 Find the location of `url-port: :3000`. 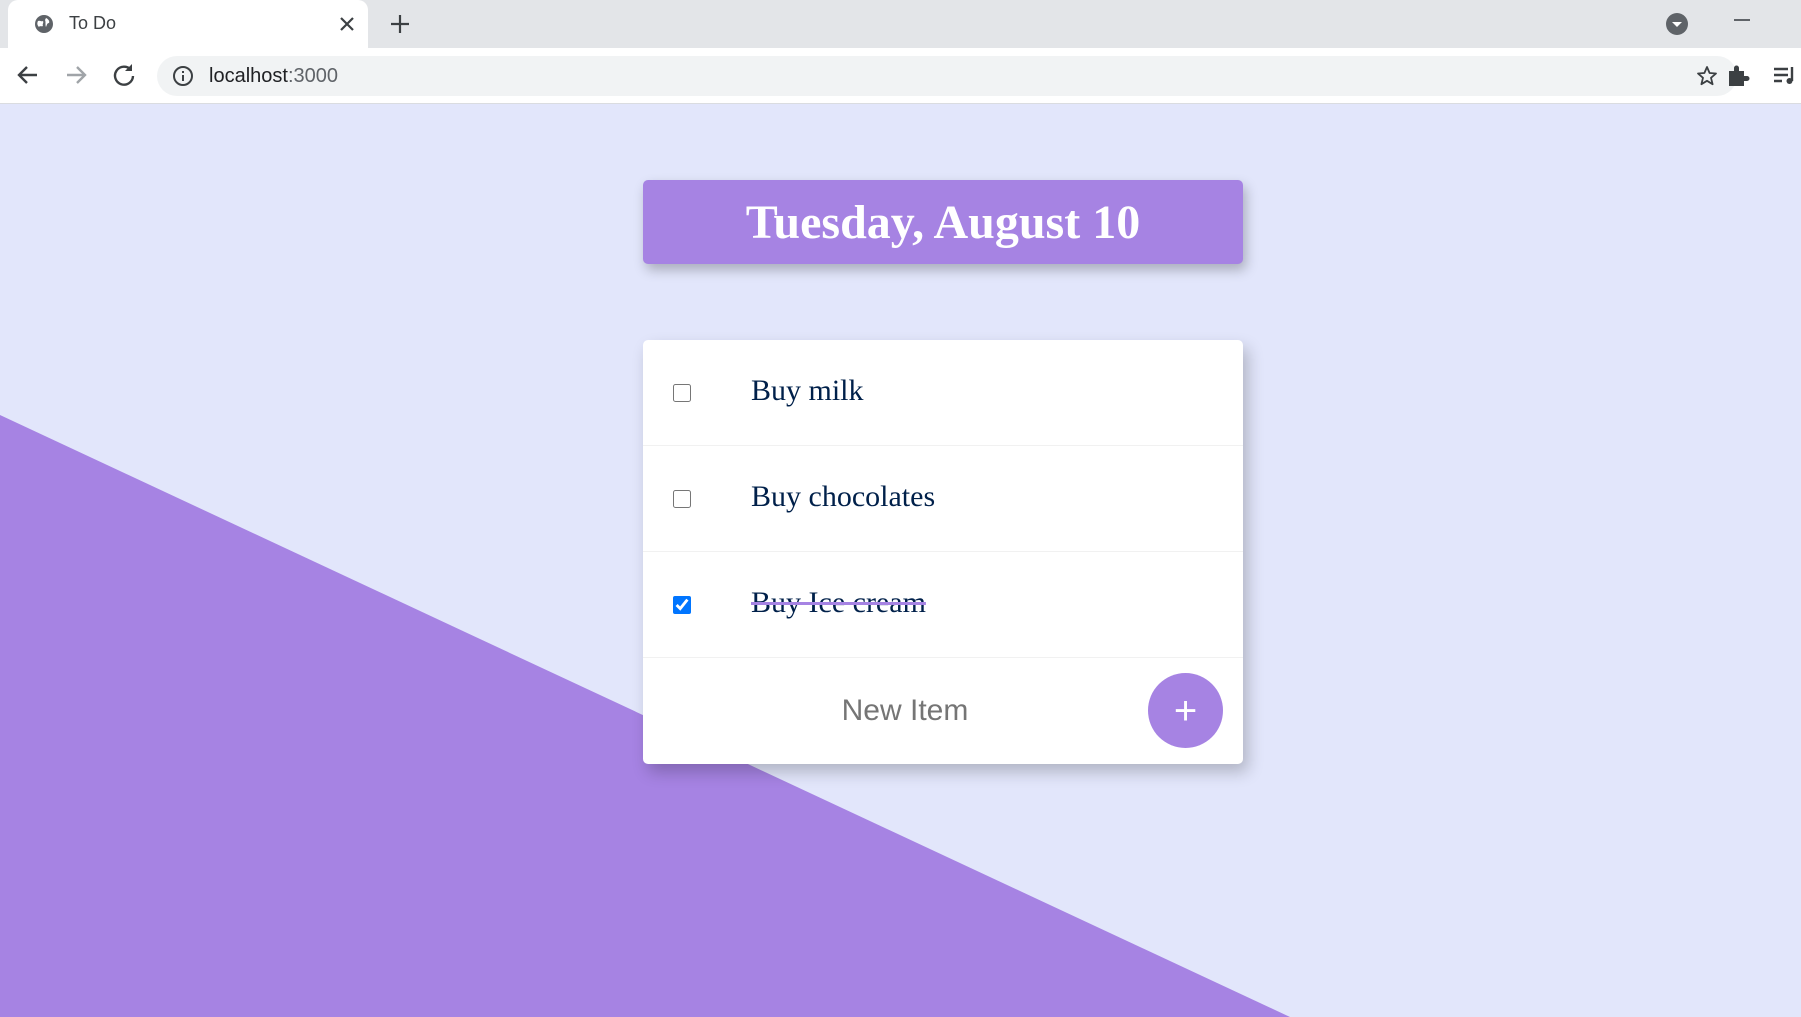

url-port: :3000 is located at coordinates (312, 76).